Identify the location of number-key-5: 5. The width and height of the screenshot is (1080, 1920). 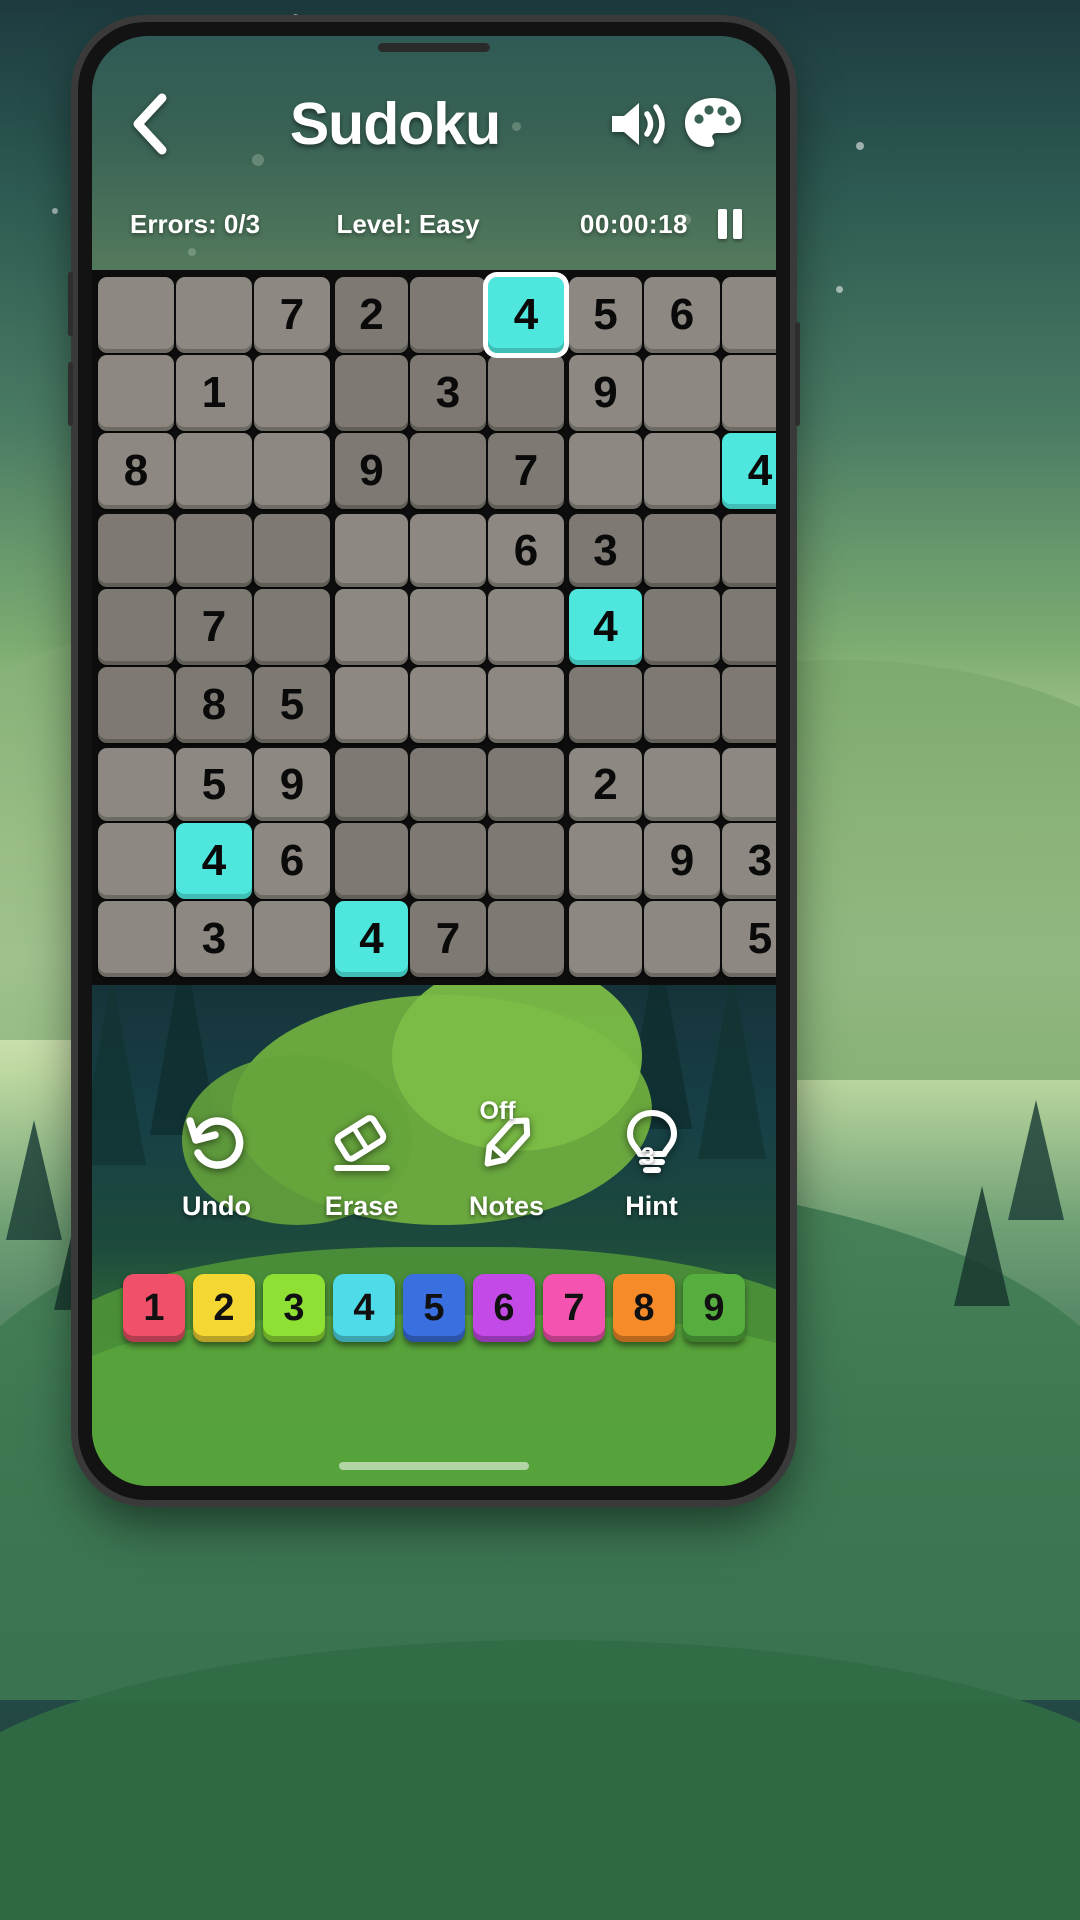
(434, 1308).